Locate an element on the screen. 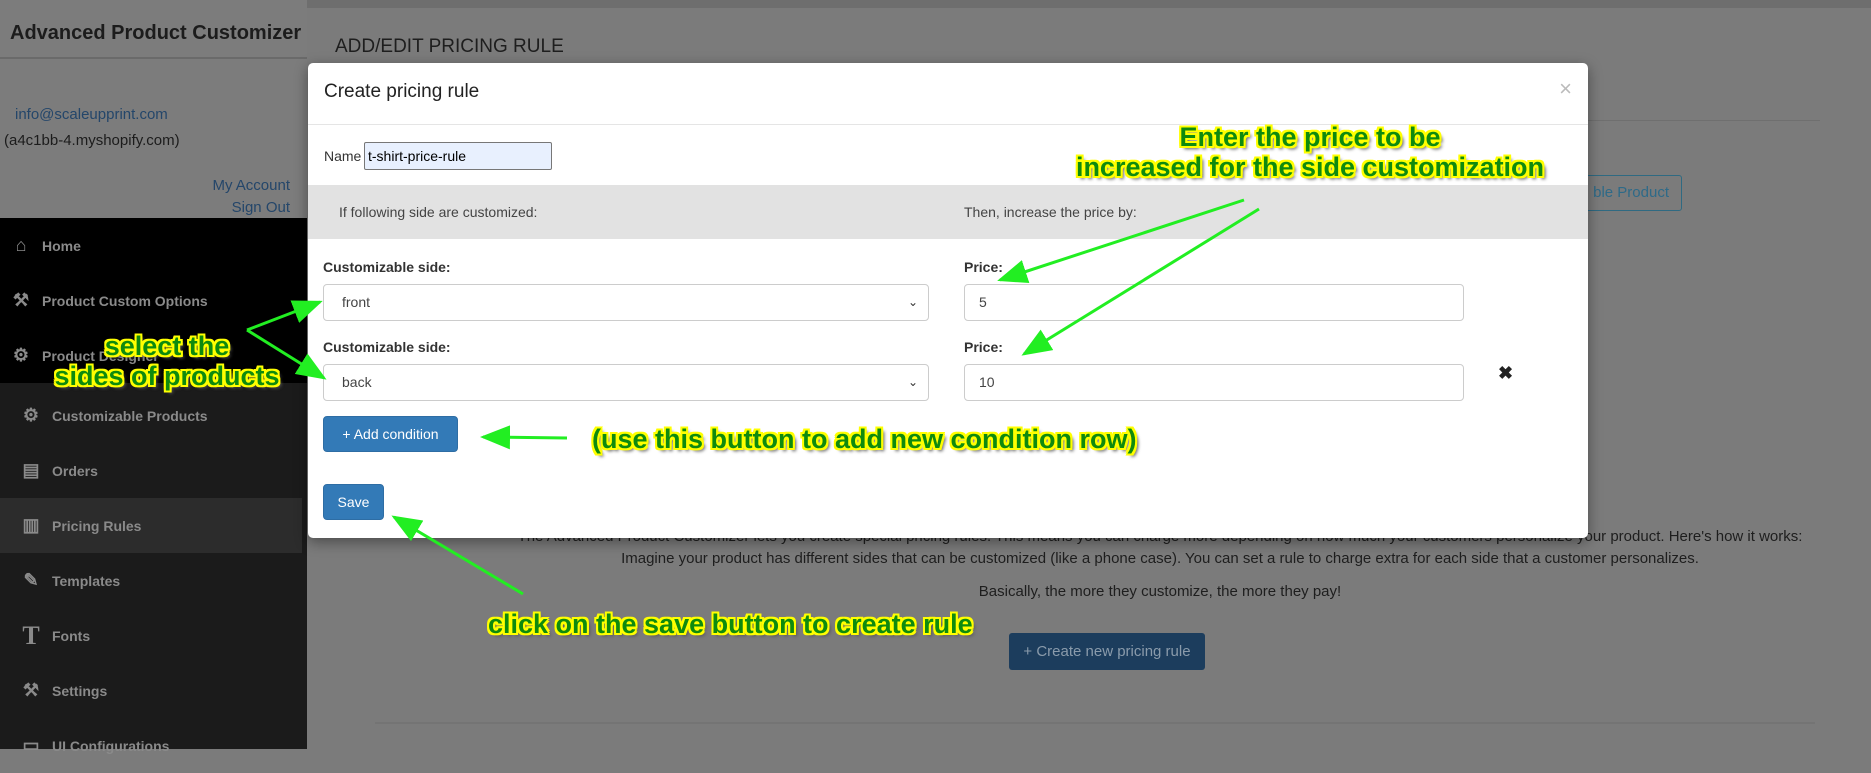  sidebar-item-templates: ✎ Templates is located at coordinates (153, 580).